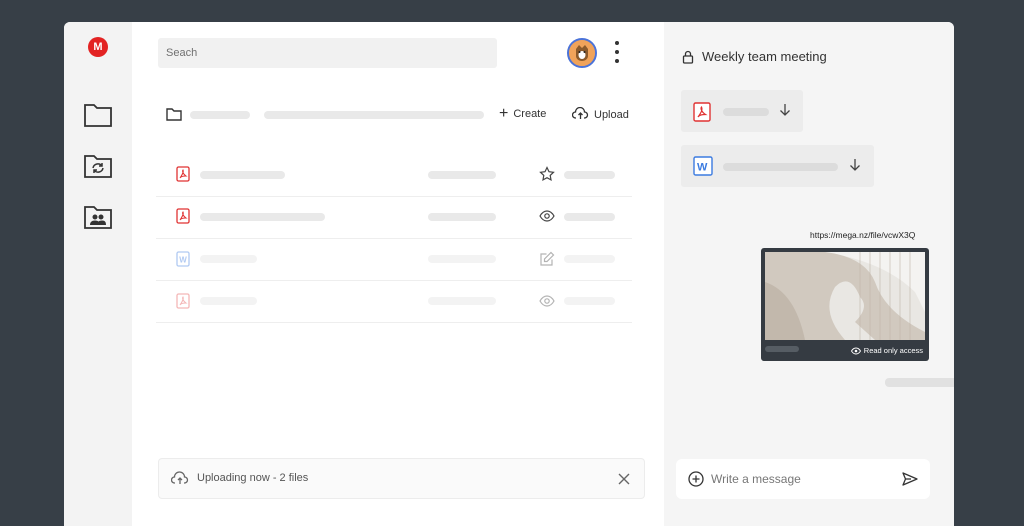 The image size is (1024, 526). Describe the element at coordinates (174, 116) in the screenshot. I see `breadcrumb-folder-icon` at that location.